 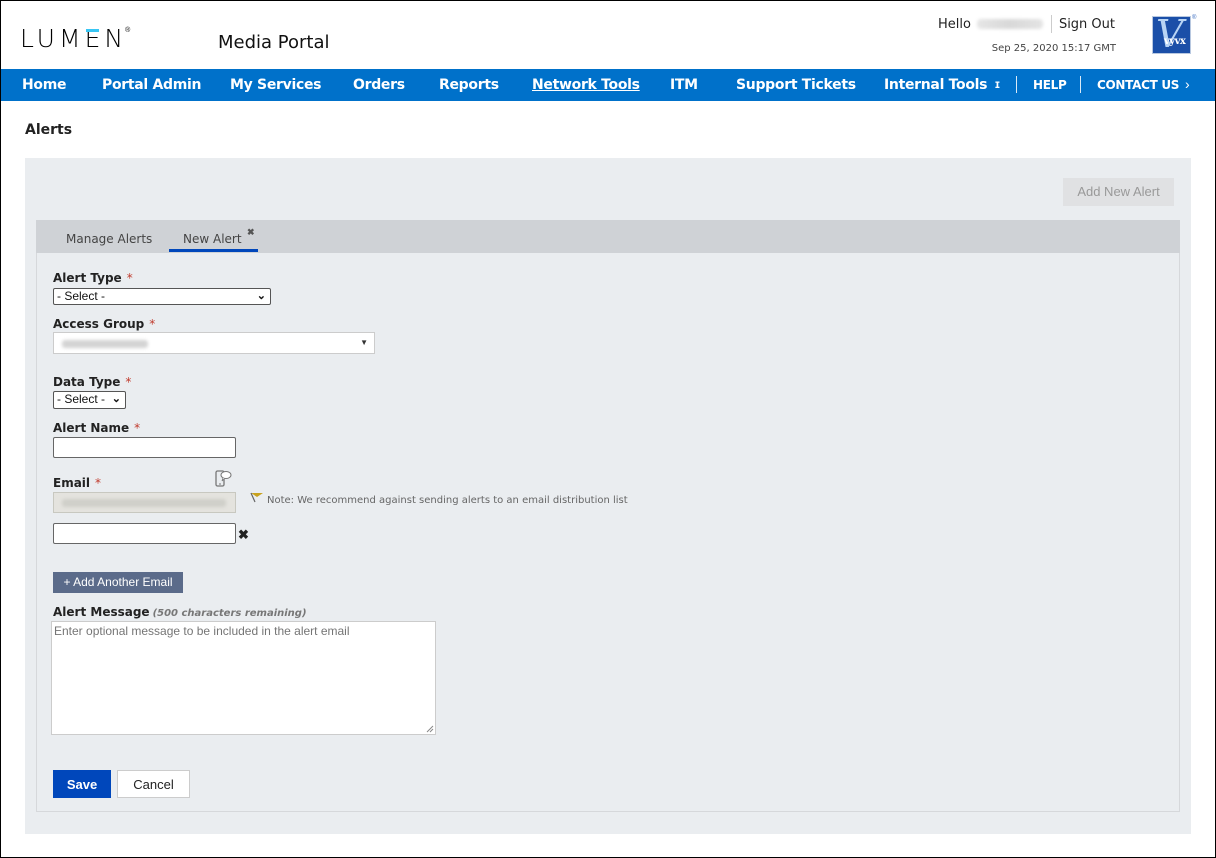 I want to click on add-another-email-button: + Add Another Email, so click(x=118, y=582).